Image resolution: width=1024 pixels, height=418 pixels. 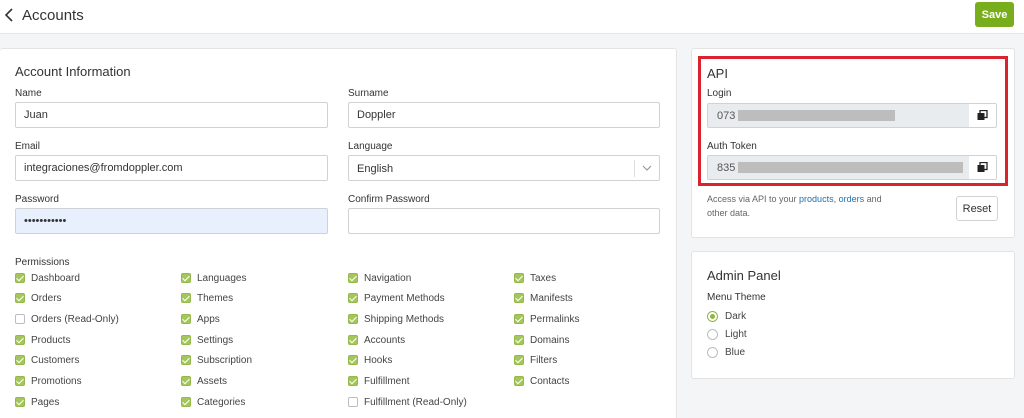 I want to click on theme-option: Dark, so click(x=726, y=316).